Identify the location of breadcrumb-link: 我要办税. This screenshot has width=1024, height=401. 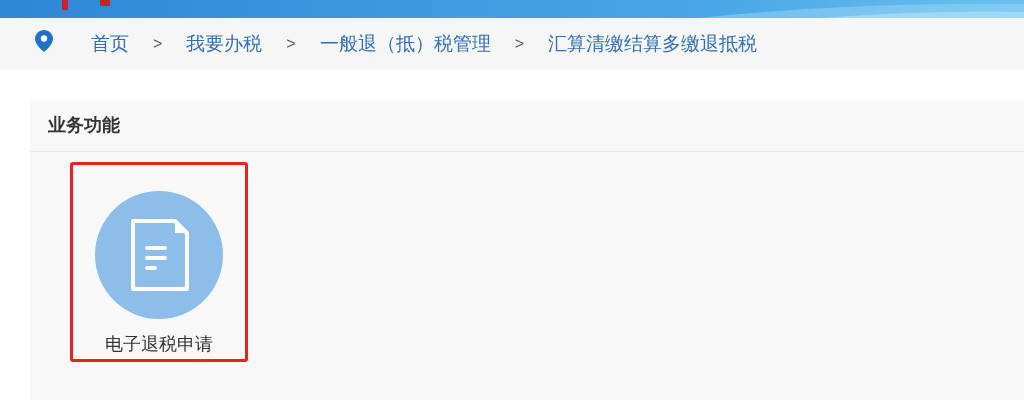
(224, 44).